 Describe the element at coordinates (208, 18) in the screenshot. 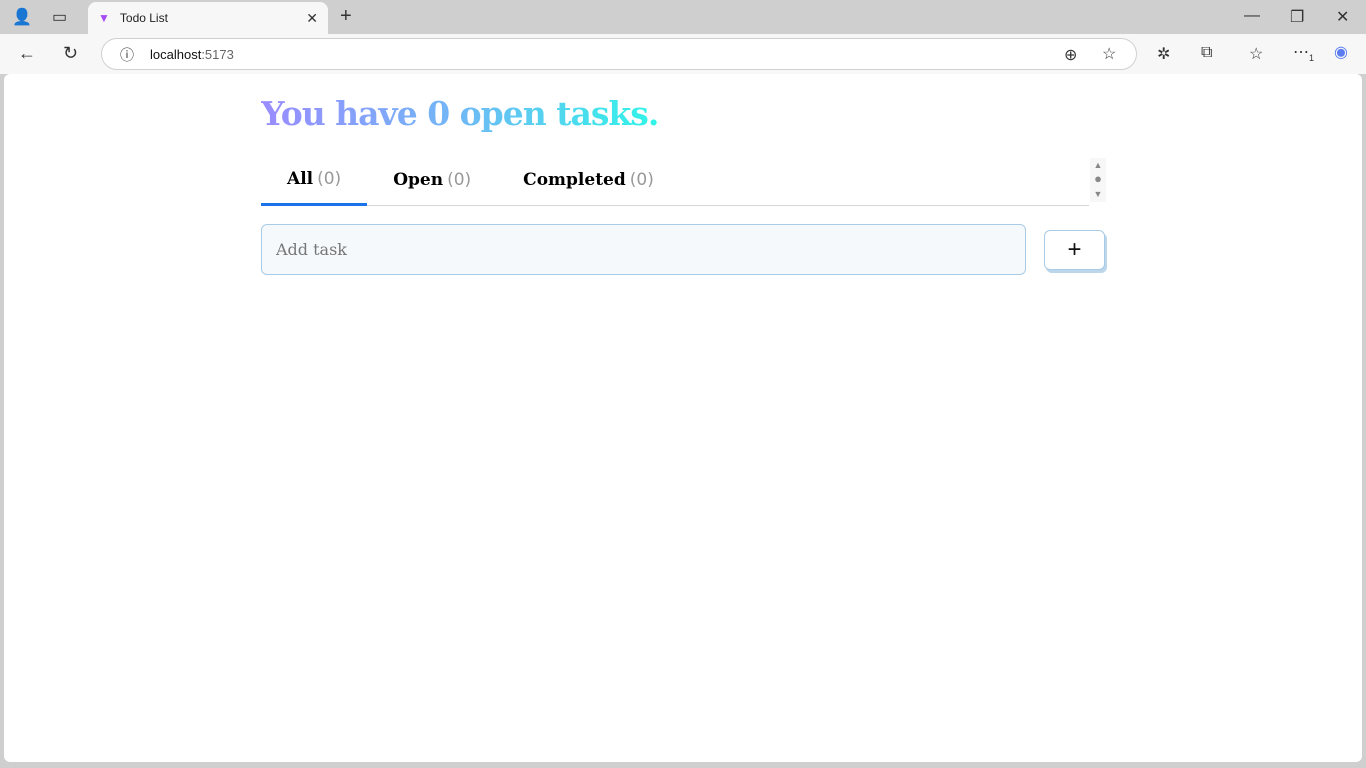

I see `browser-tab: ▼ Todo List ✕` at that location.